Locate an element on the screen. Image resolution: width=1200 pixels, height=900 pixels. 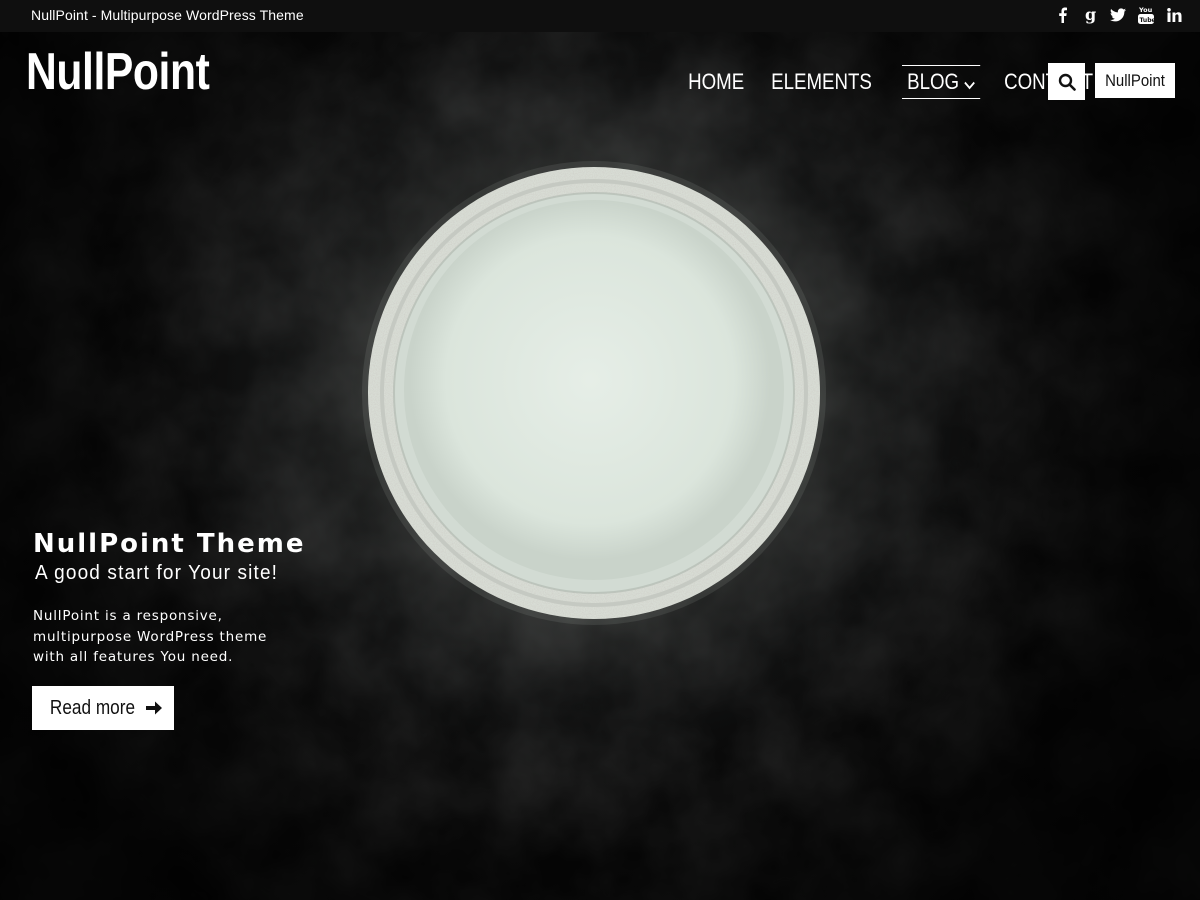
nullpoint-button: NullPoint is located at coordinates (1135, 80).